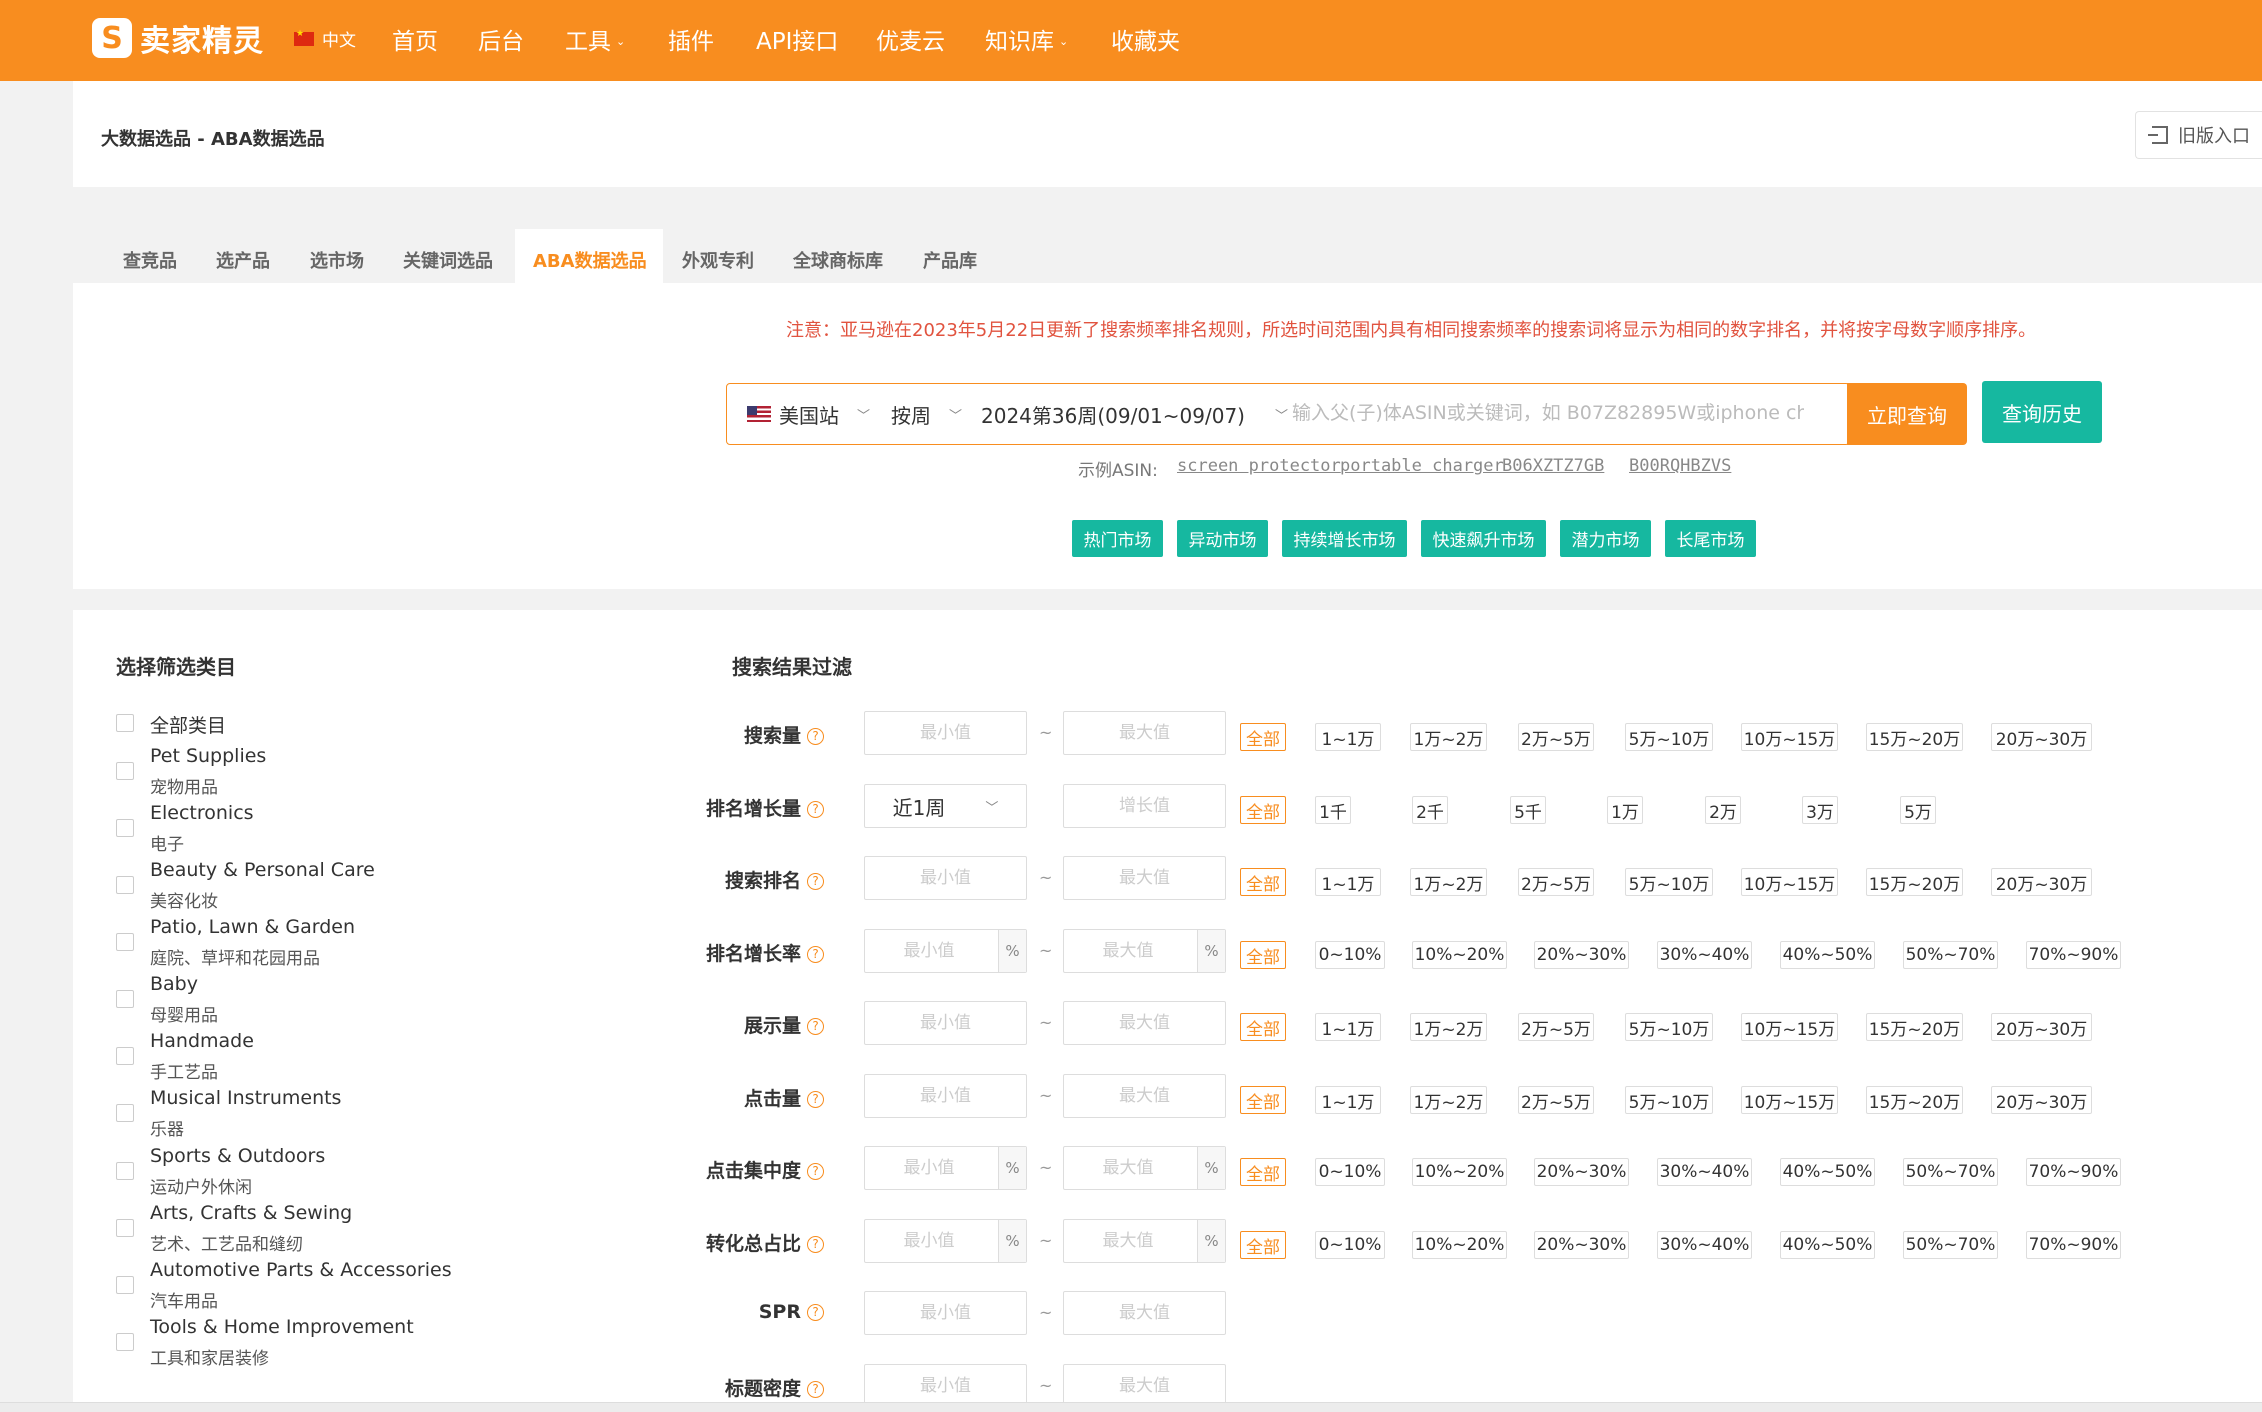 This screenshot has width=2262, height=1412. What do you see at coordinates (1820, 810) in the screenshot?
I see `filter-tag: 3万` at bounding box center [1820, 810].